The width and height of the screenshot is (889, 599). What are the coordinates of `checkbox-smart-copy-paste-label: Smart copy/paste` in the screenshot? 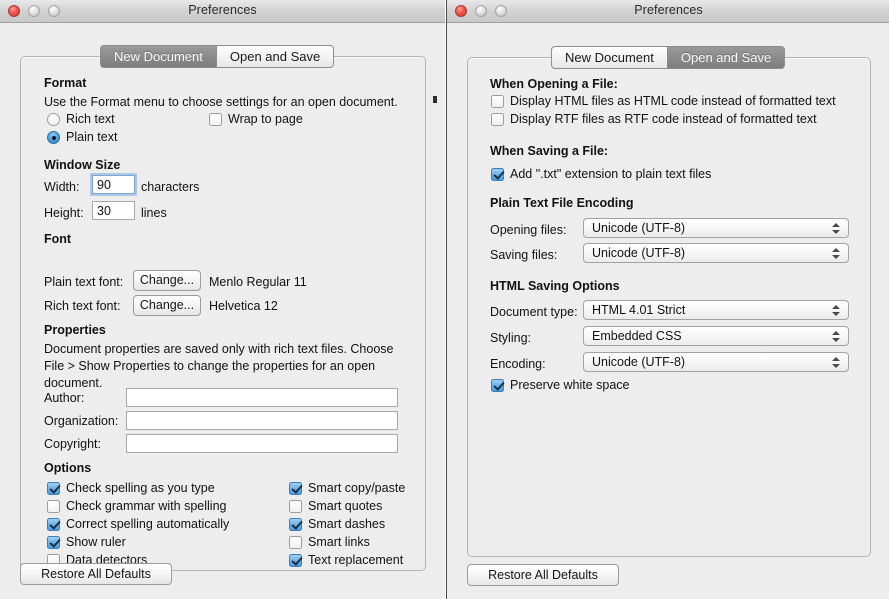 It's located at (357, 488).